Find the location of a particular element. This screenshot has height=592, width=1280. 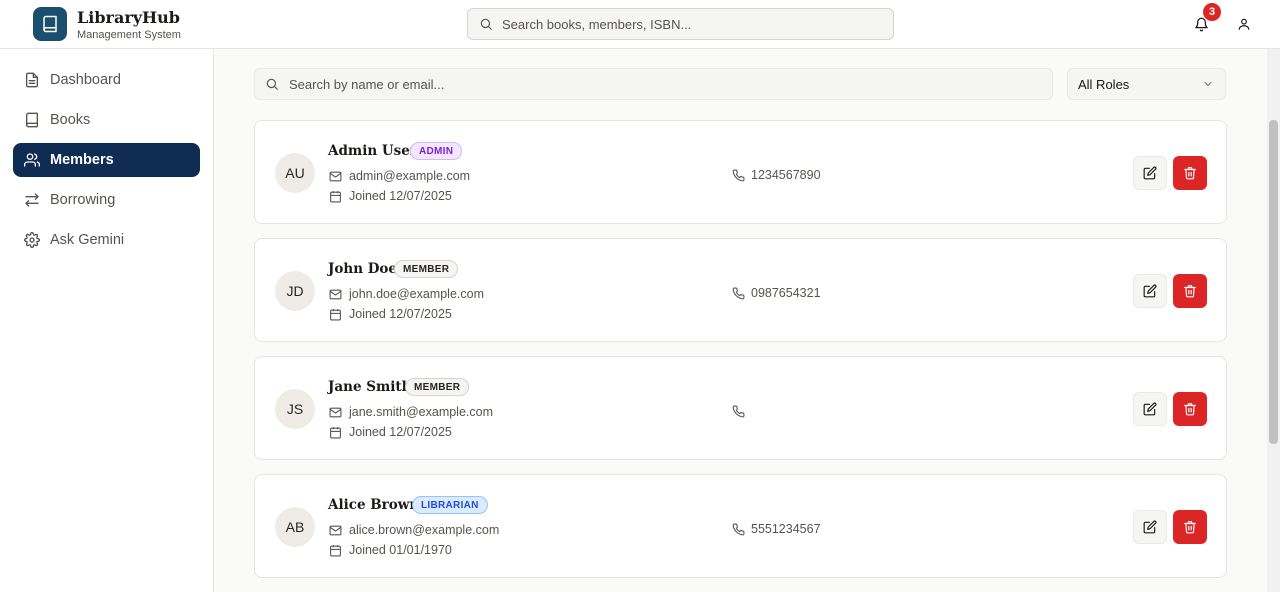

sidebar-item-dashboard: Dashboard is located at coordinates (106, 80).